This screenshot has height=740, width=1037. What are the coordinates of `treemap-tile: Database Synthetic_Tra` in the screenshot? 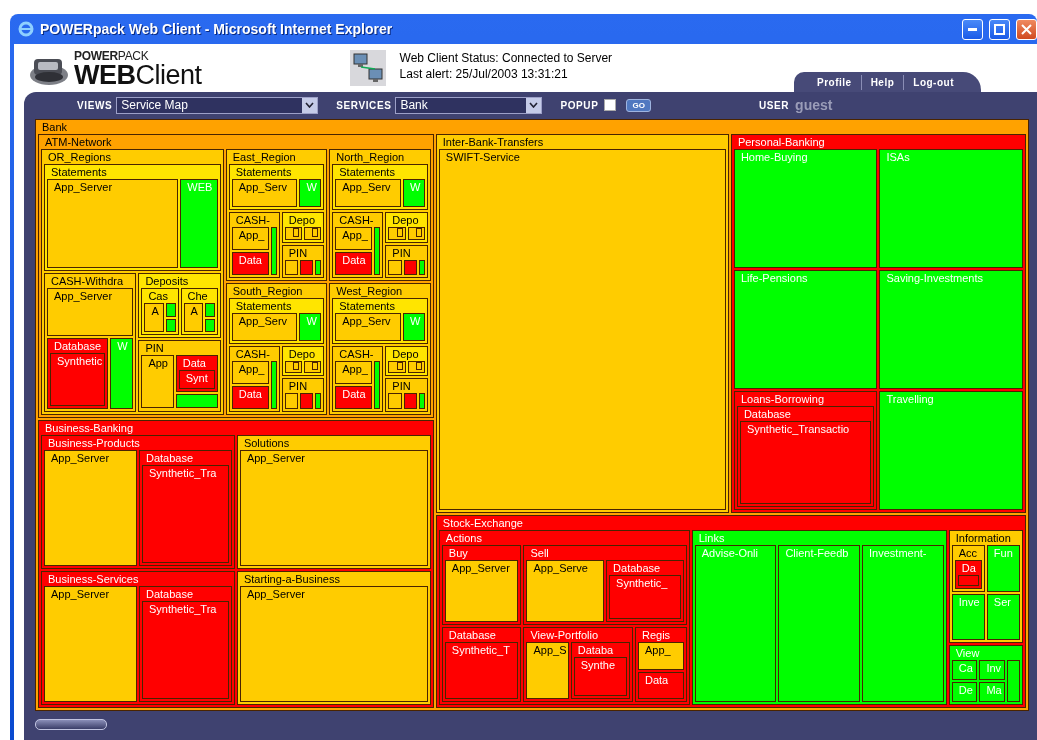 It's located at (185, 507).